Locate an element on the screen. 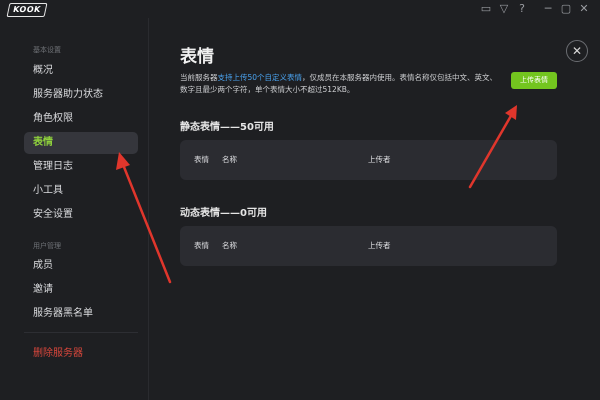  static-emoji-table: 表情 名称 上传者 is located at coordinates (368, 160).